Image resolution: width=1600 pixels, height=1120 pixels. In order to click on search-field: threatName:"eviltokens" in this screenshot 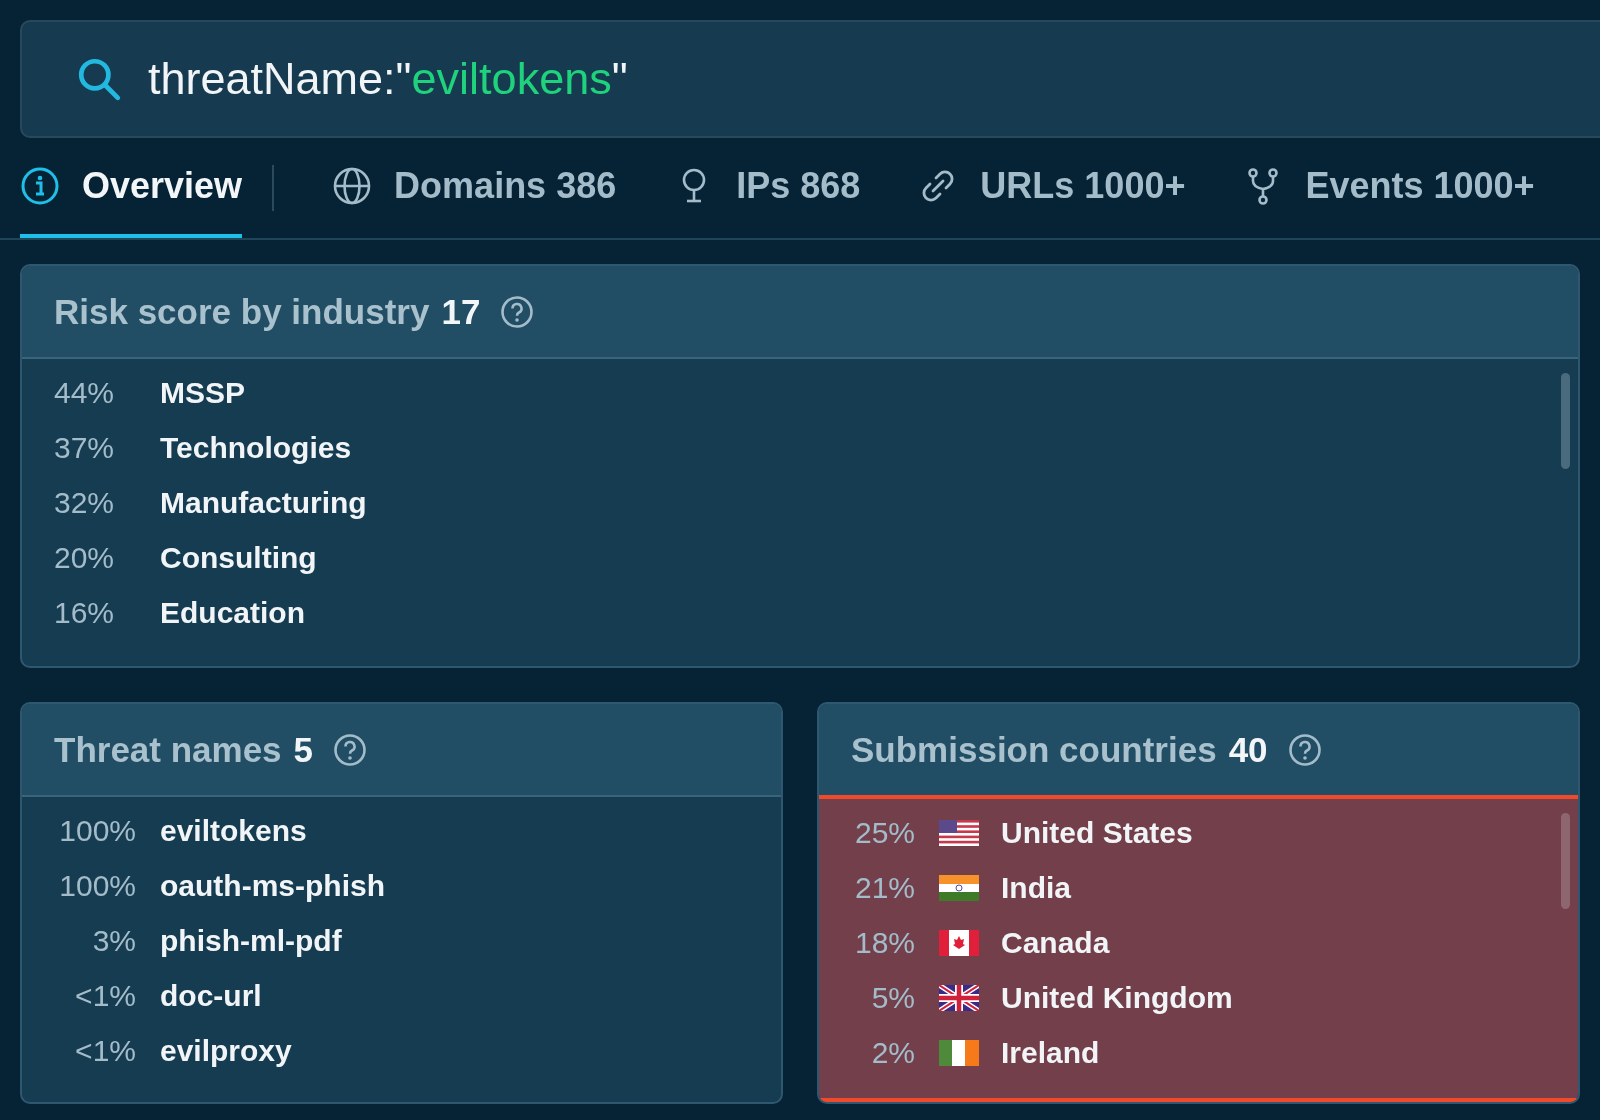, I will do `click(810, 79)`.